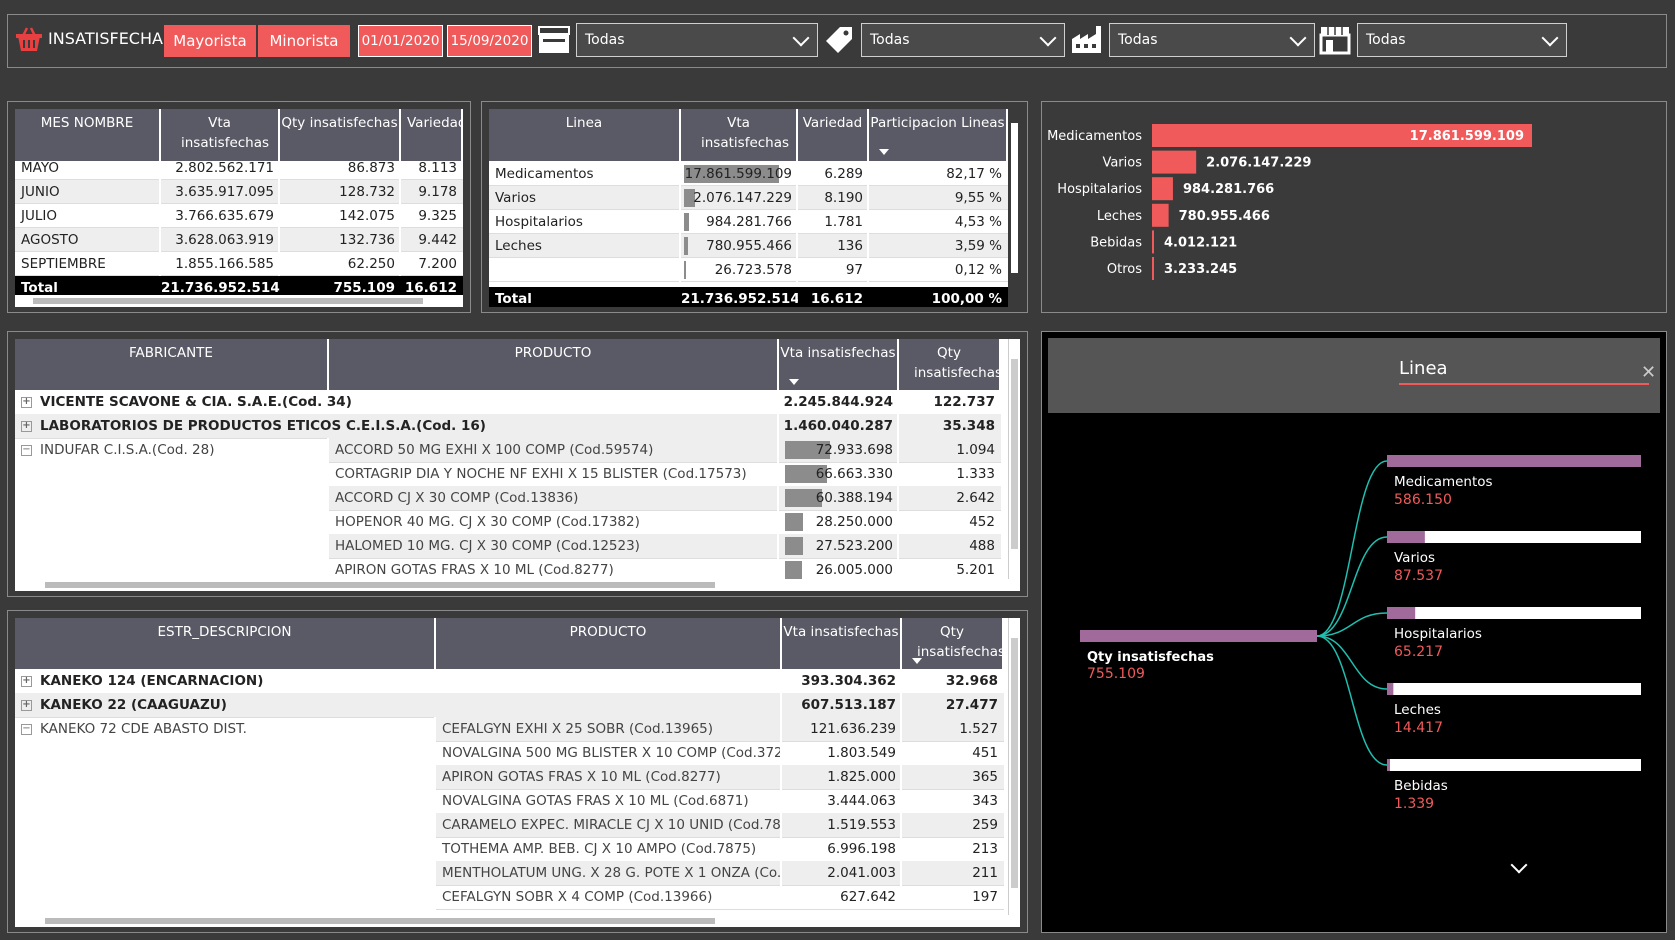  What do you see at coordinates (367, 240) in the screenshot?
I see `mes-cell: 132.736` at bounding box center [367, 240].